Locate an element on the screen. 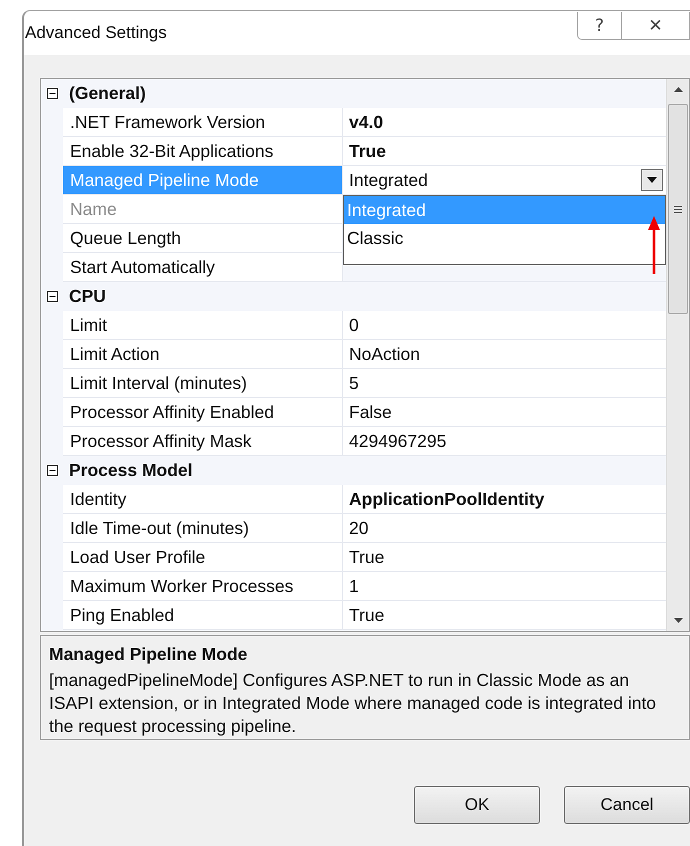 This screenshot has width=690, height=846. property-name: Limit Interval (minutes) is located at coordinates (203, 383).